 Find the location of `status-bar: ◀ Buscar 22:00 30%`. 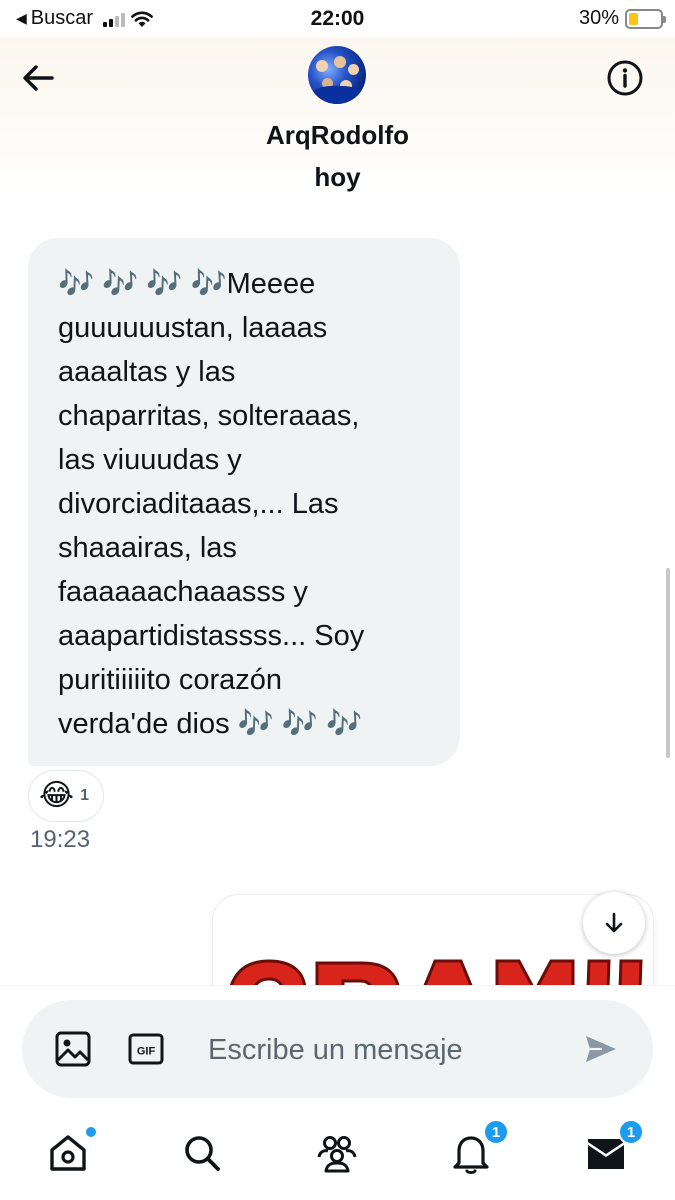

status-bar: ◀ Buscar 22:00 30% is located at coordinates (337, 19).